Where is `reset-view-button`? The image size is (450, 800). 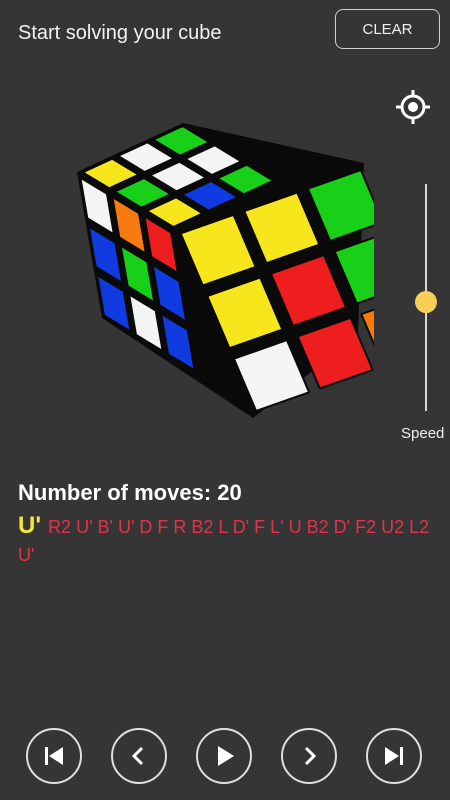 reset-view-button is located at coordinates (413, 107).